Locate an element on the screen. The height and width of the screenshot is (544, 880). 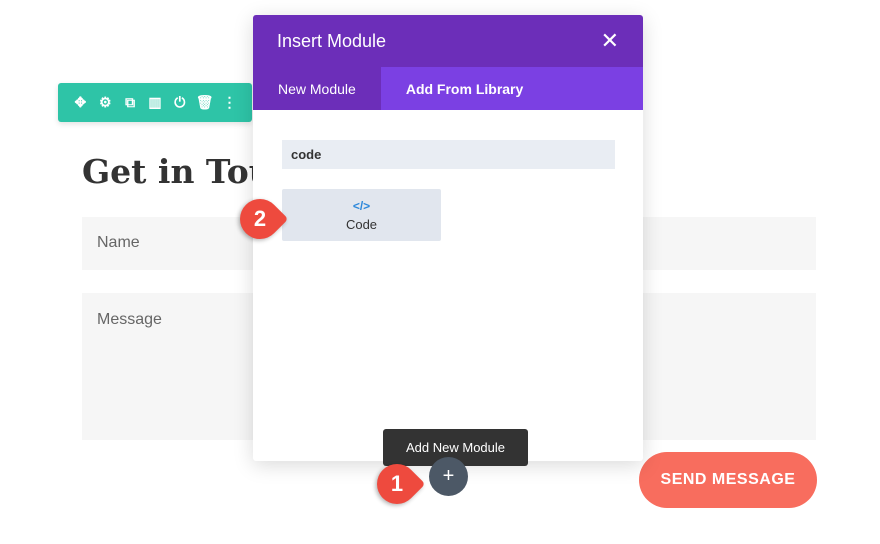
step-badge-1: 1 is located at coordinates (397, 484).